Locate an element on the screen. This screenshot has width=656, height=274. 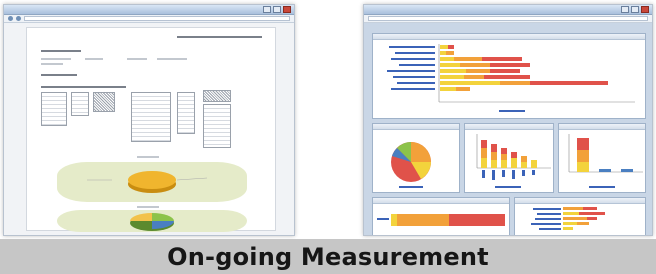
top-bar-chart-panel is located at coordinates (509, 76).